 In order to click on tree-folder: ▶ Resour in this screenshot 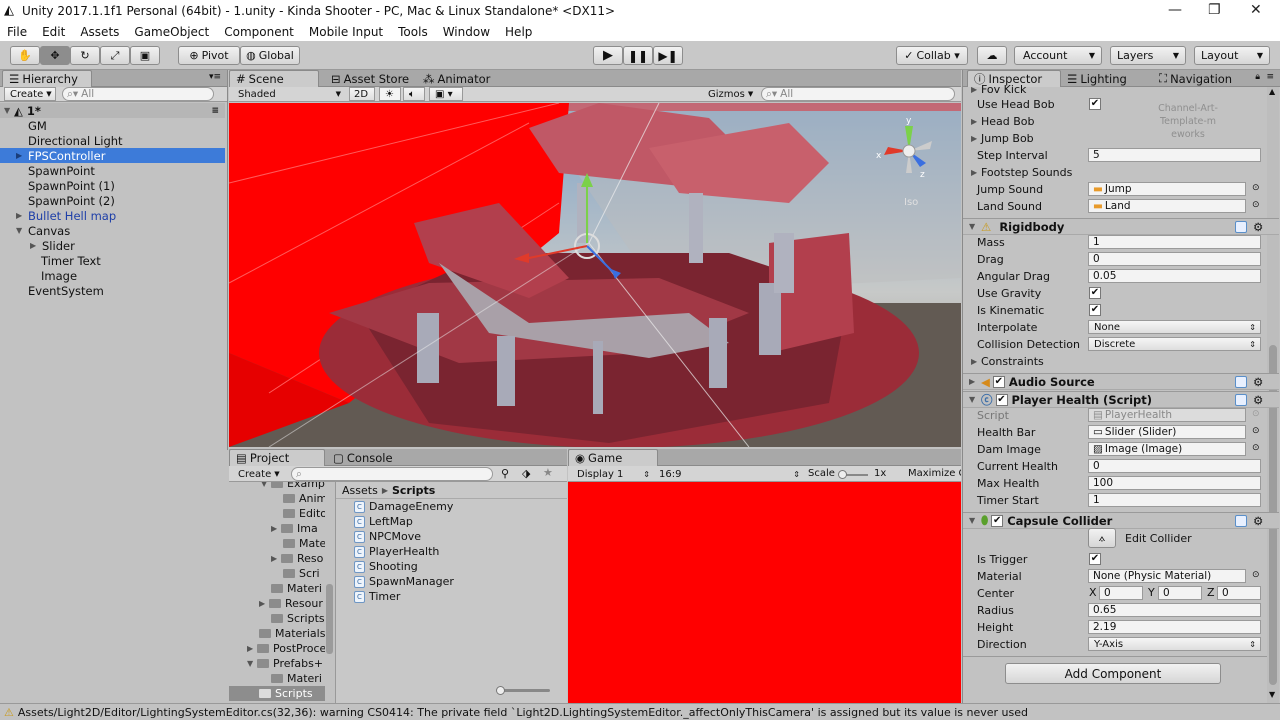, I will do `click(291, 603)`.